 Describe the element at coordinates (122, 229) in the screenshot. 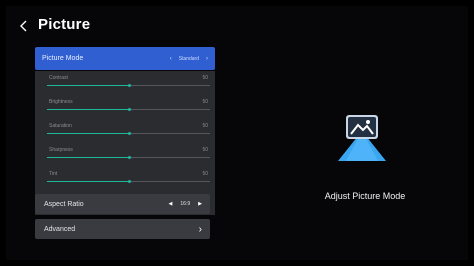

I see `advanced-row: Advanced ›` at that location.